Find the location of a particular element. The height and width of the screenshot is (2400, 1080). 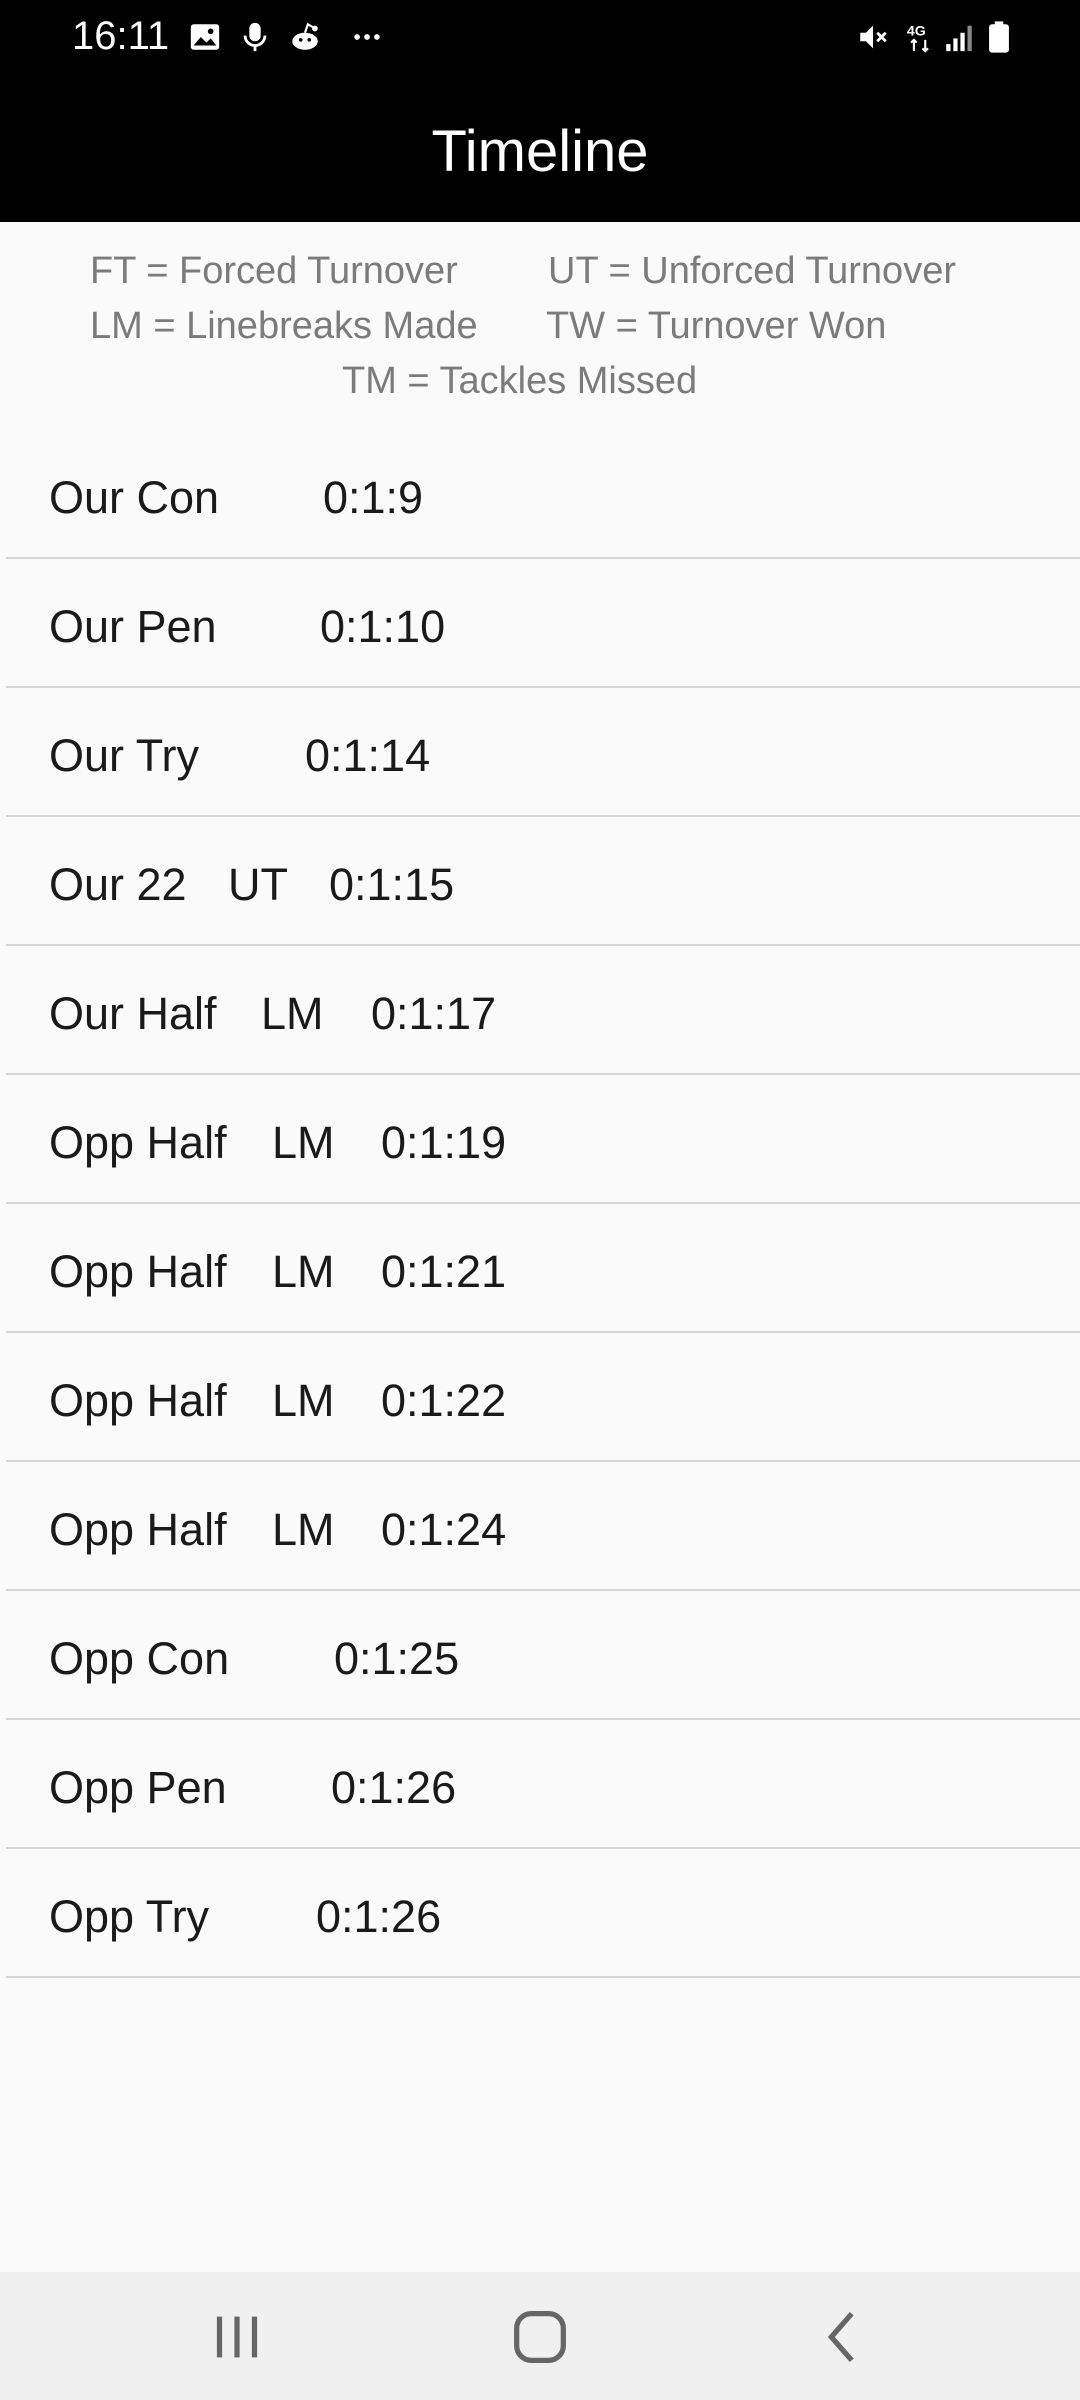

navigation-bar is located at coordinates (540, 2336).